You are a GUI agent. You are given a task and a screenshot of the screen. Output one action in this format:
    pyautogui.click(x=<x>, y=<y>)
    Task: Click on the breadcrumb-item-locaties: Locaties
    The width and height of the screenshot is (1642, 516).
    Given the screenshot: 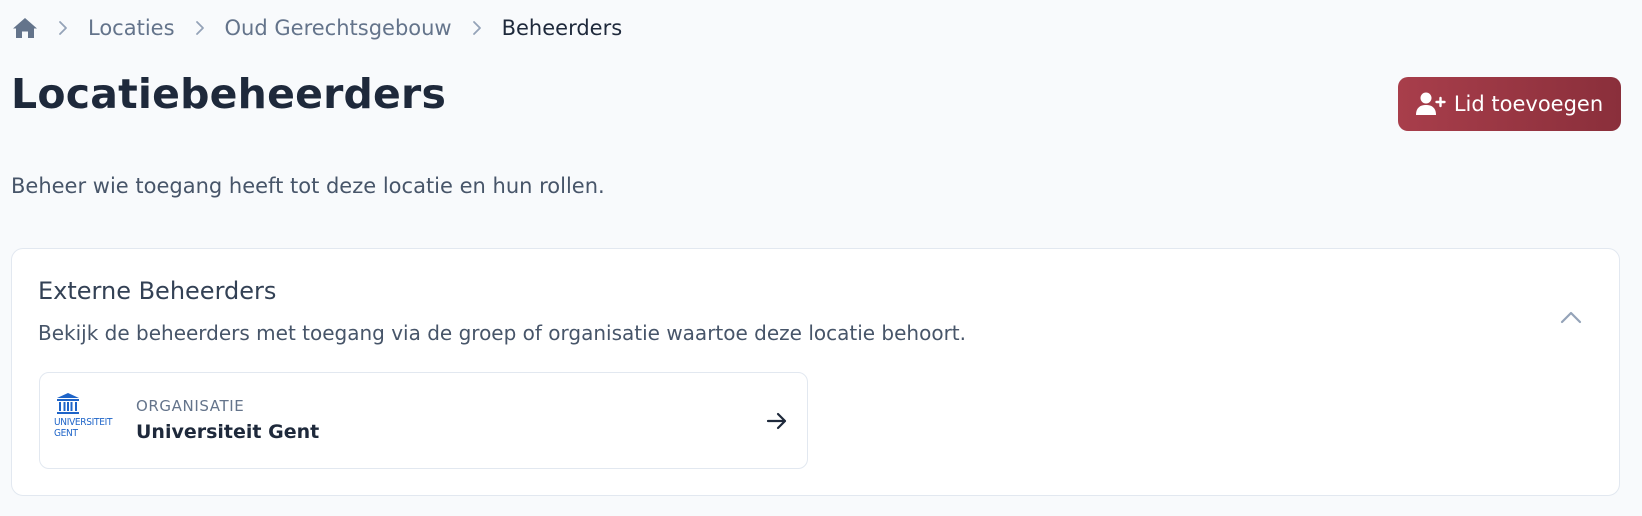 What is the action you would take?
    pyautogui.click(x=131, y=28)
    